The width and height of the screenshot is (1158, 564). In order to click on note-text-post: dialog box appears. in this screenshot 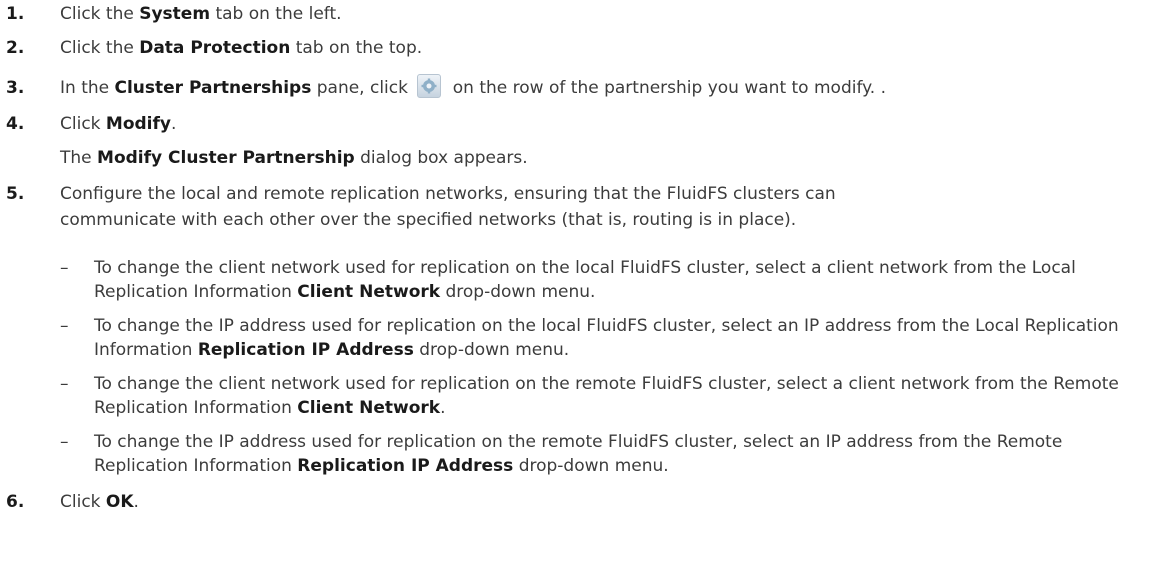, I will do `click(441, 158)`.